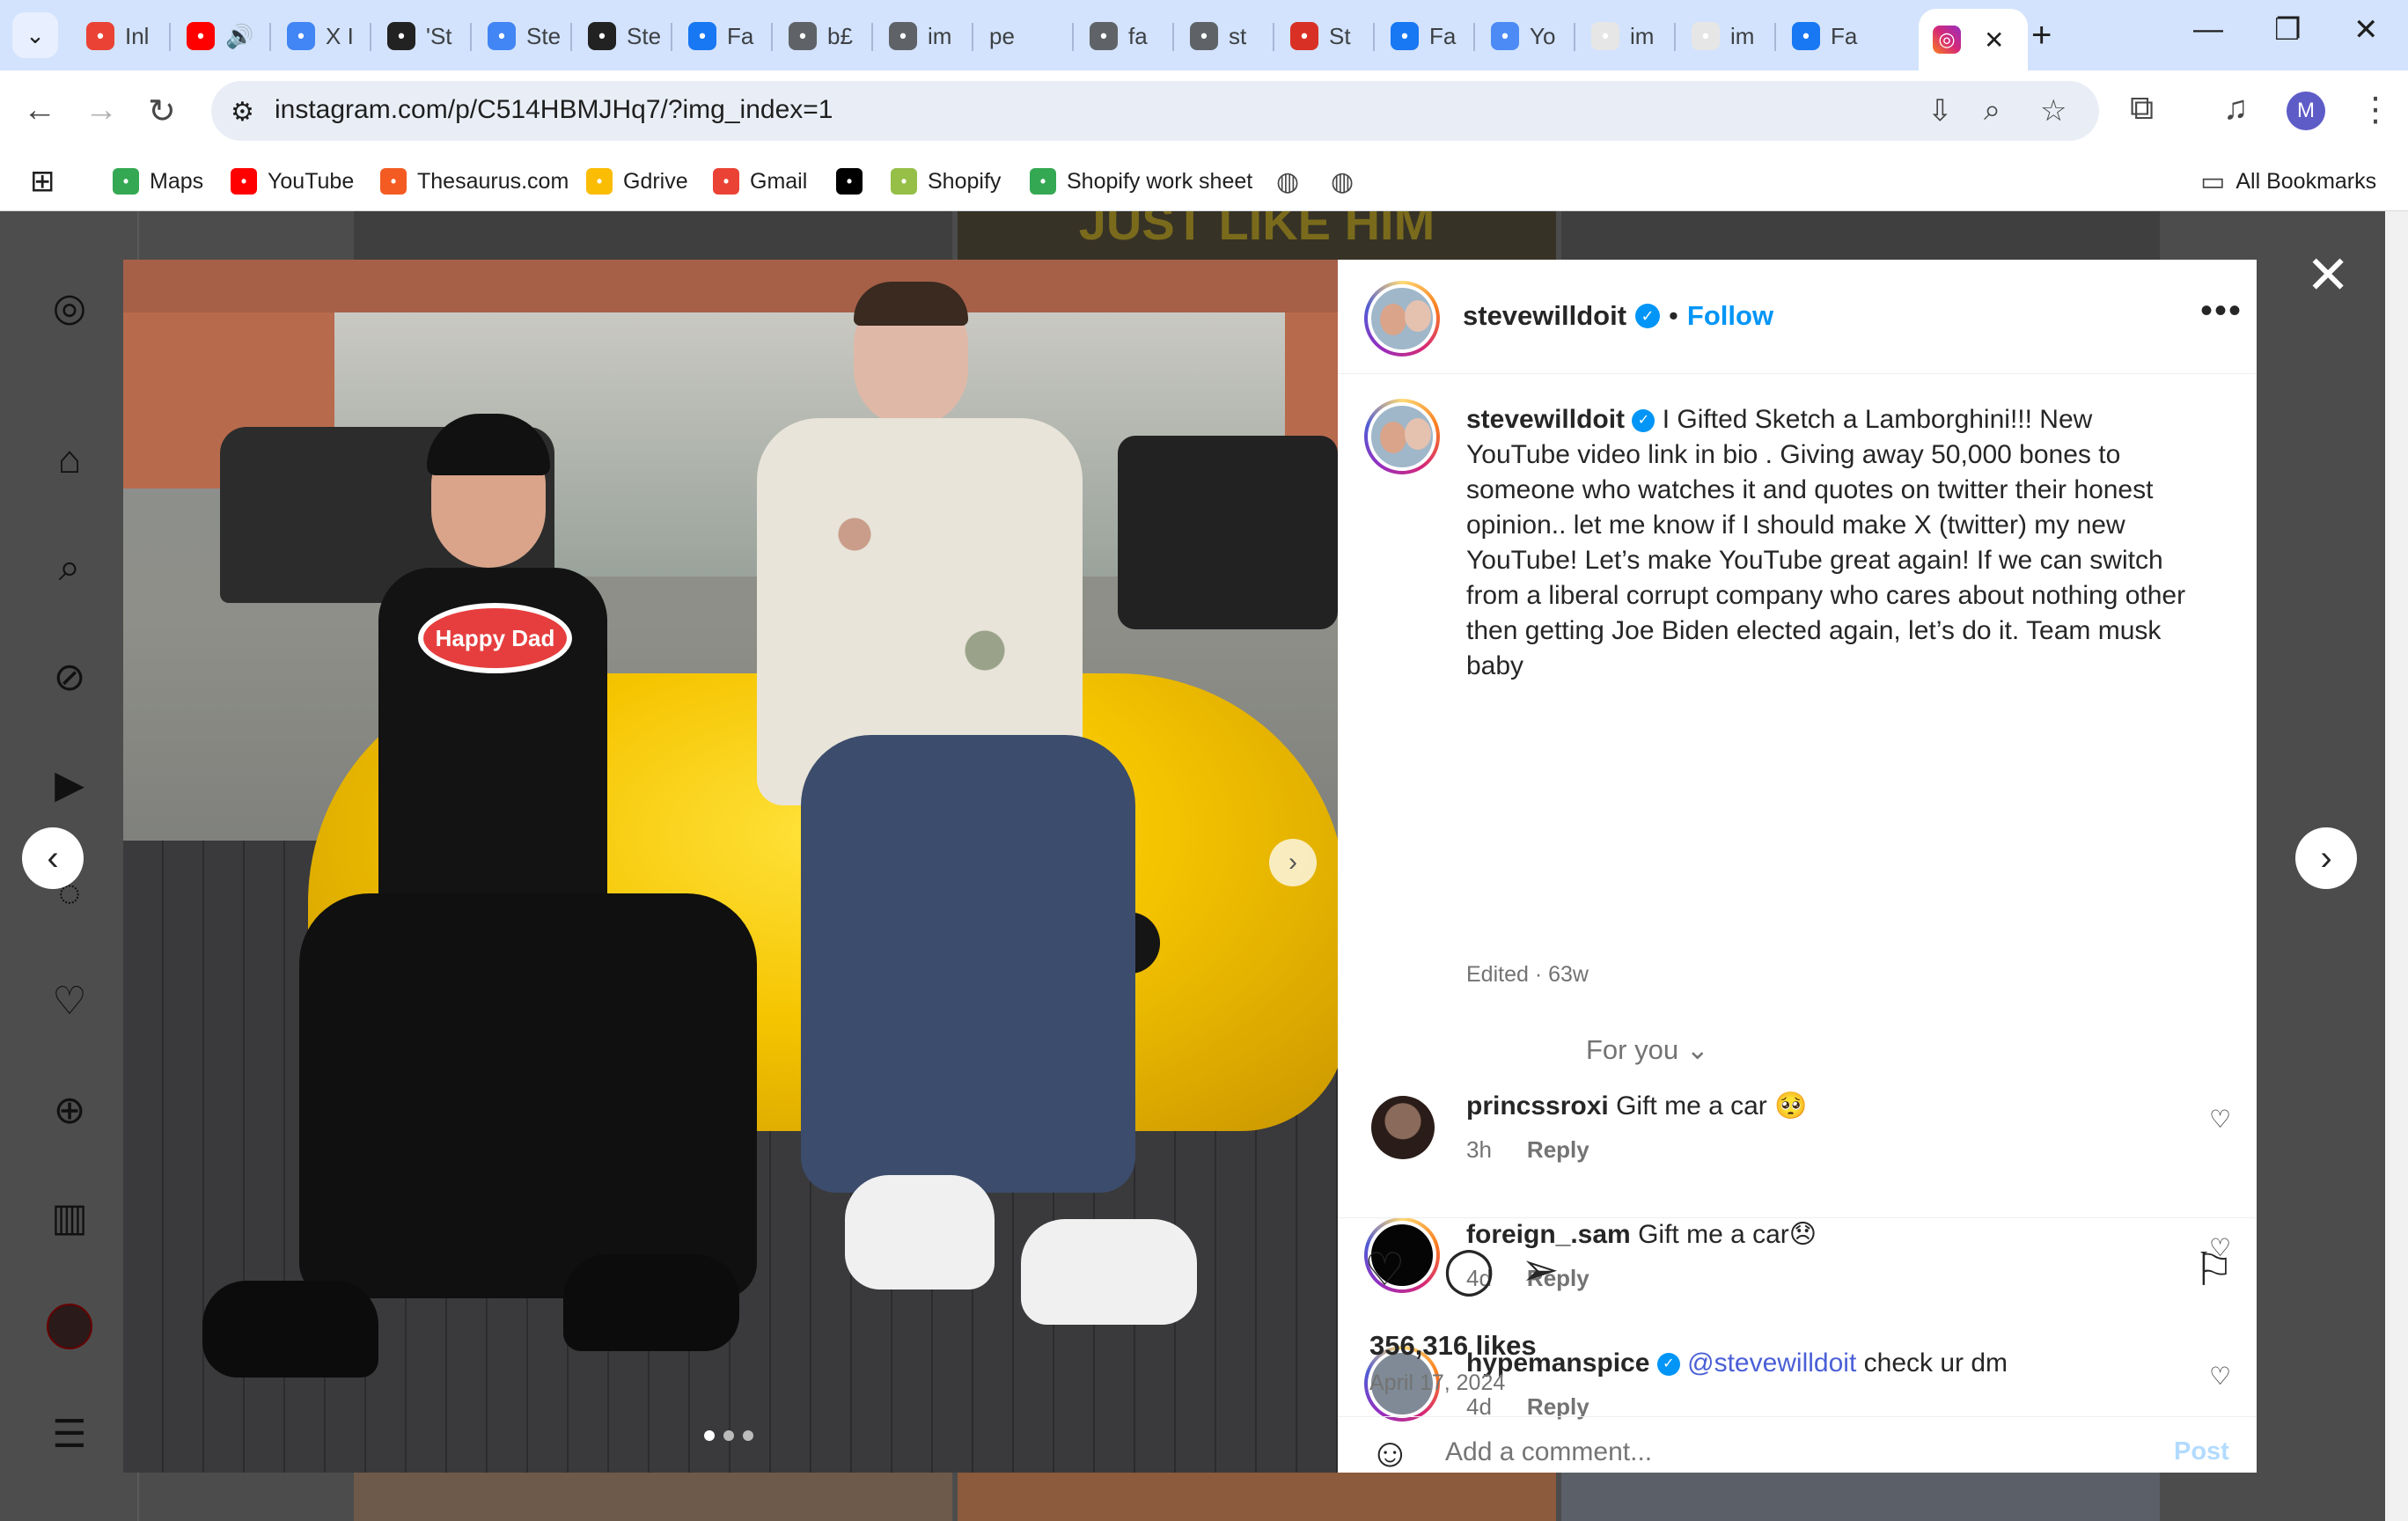  Describe the element at coordinates (221, 36) in the screenshot. I see `browser-tab: • 🔊` at that location.